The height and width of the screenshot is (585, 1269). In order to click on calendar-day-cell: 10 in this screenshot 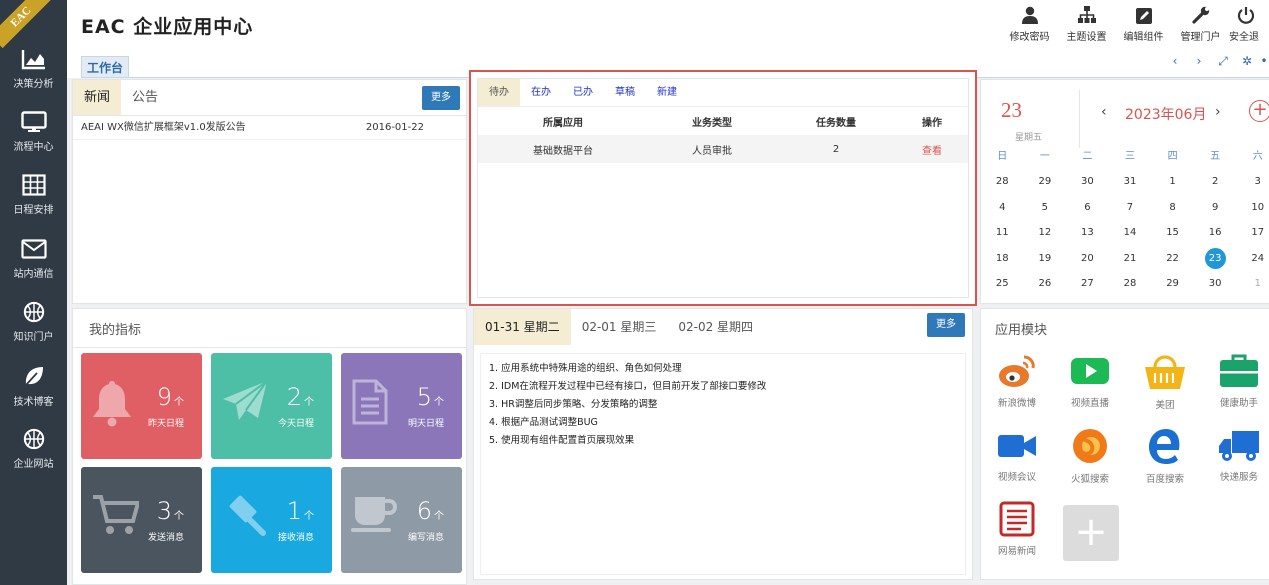, I will do `click(1252, 207)`.